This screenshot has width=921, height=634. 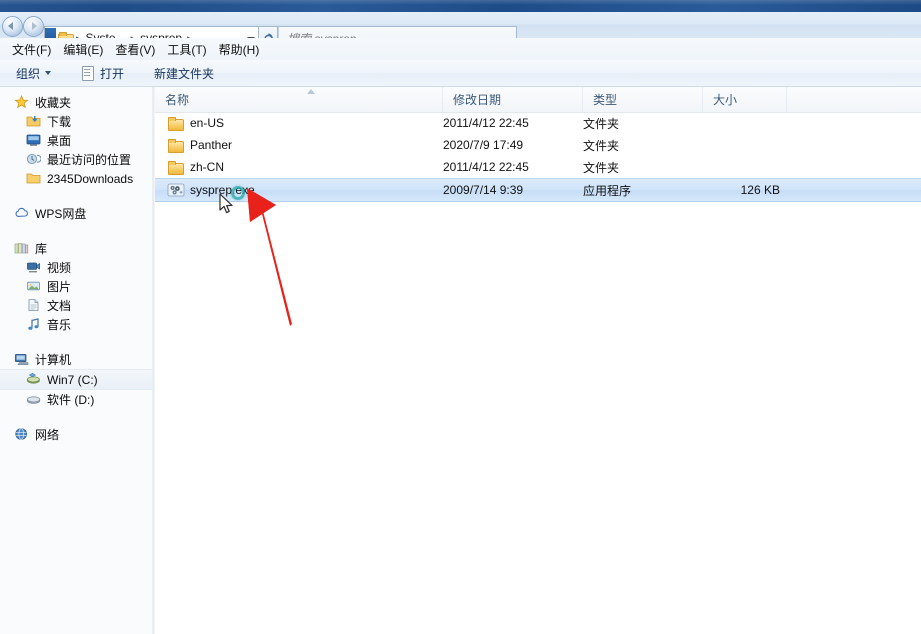 I want to click on documents-icon, so click(x=34, y=305).